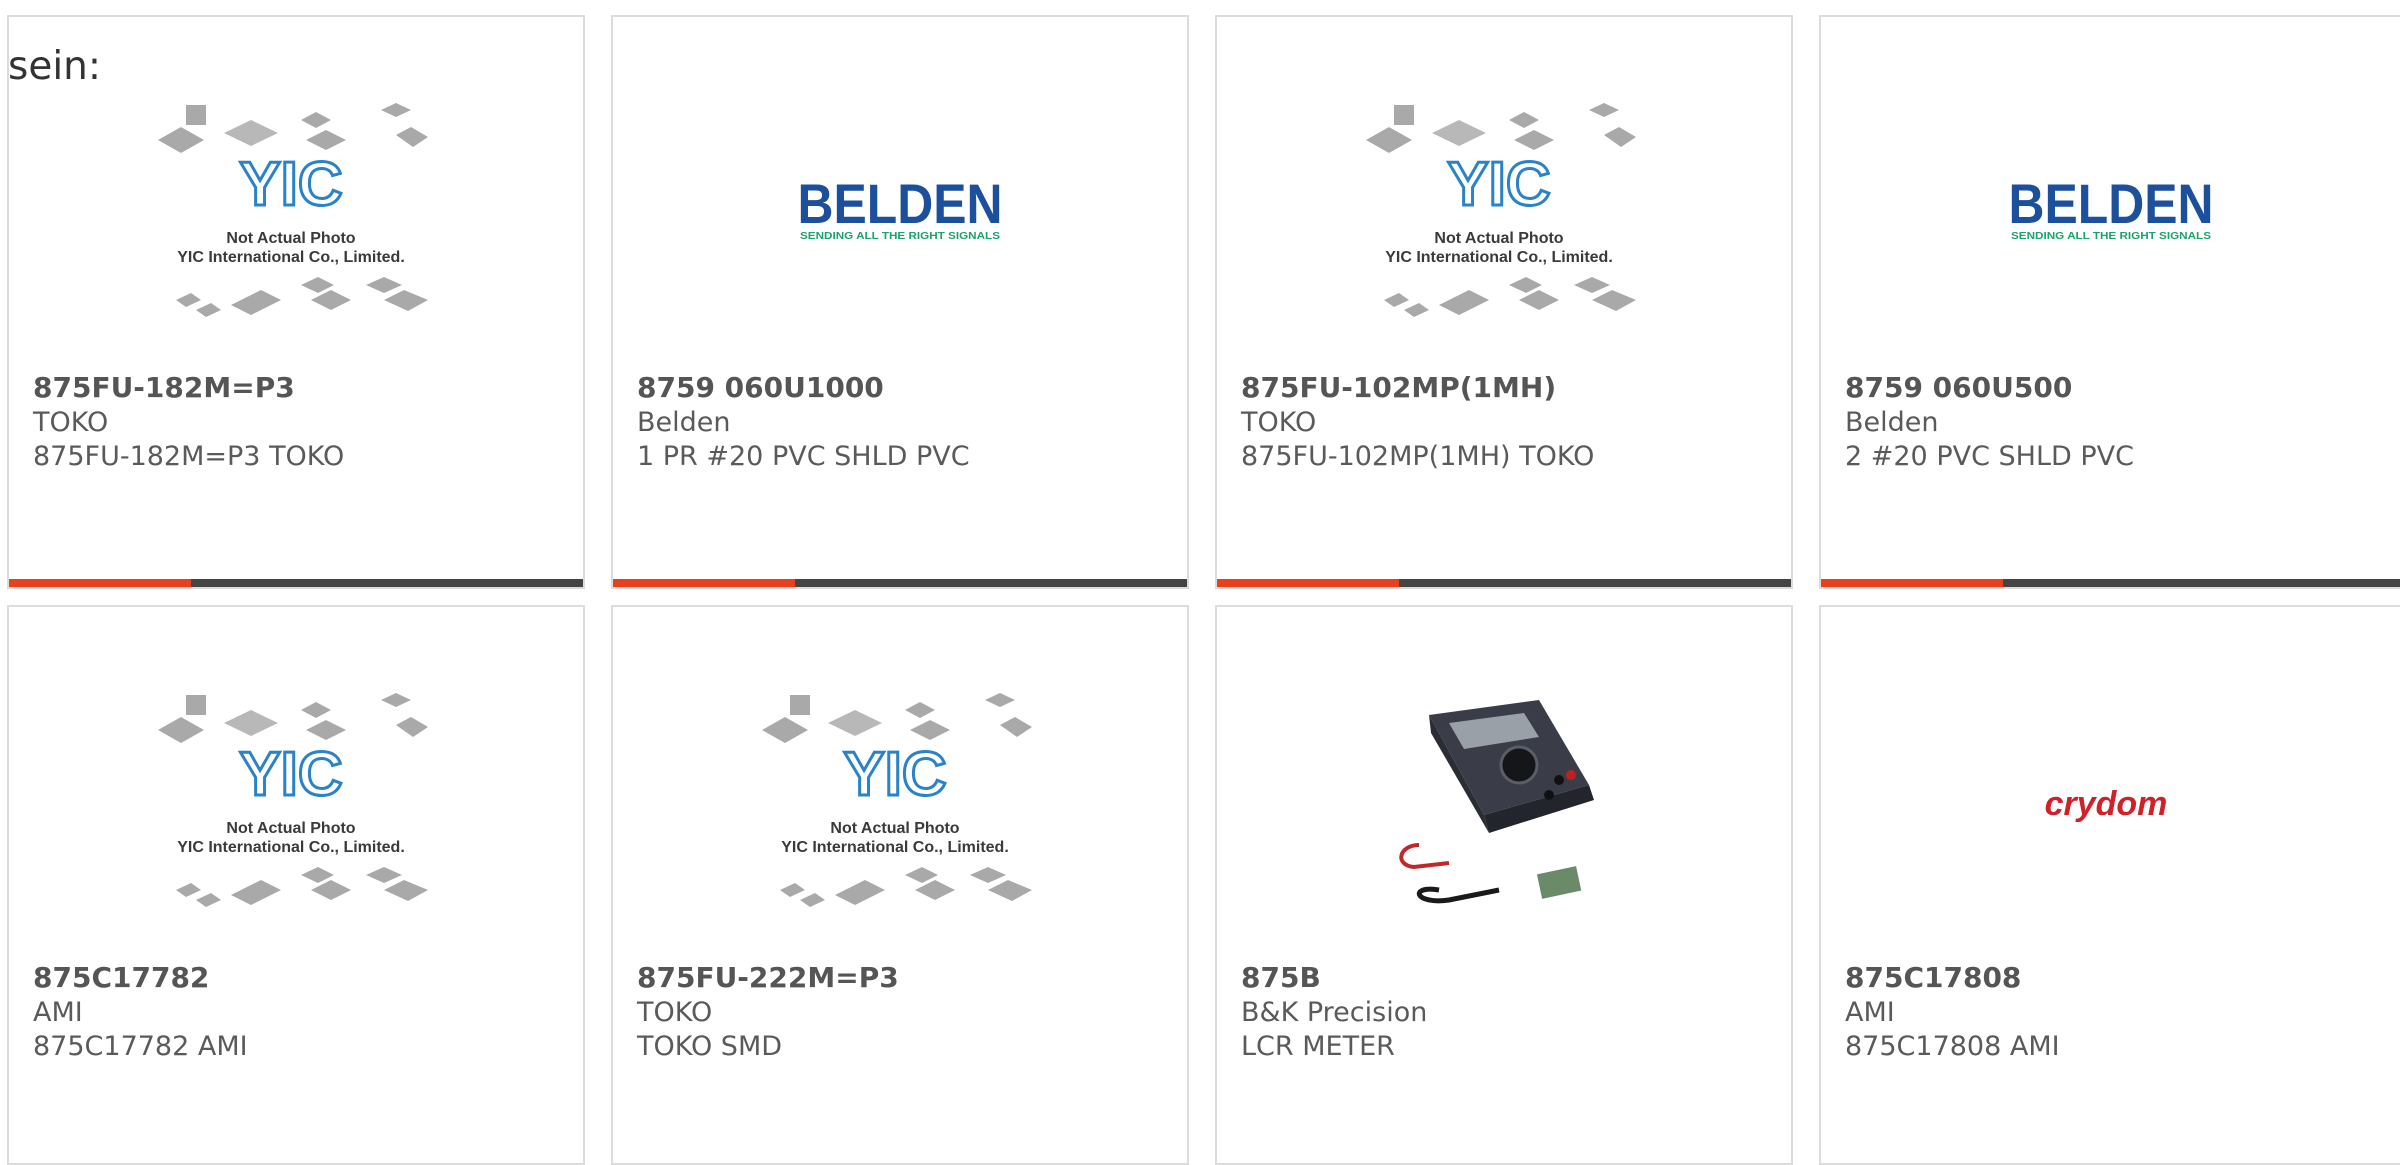 Image resolution: width=2400 pixels, height=1165 pixels. What do you see at coordinates (768, 977) in the screenshot?
I see `part-number: 875FU-222M=P3` at bounding box center [768, 977].